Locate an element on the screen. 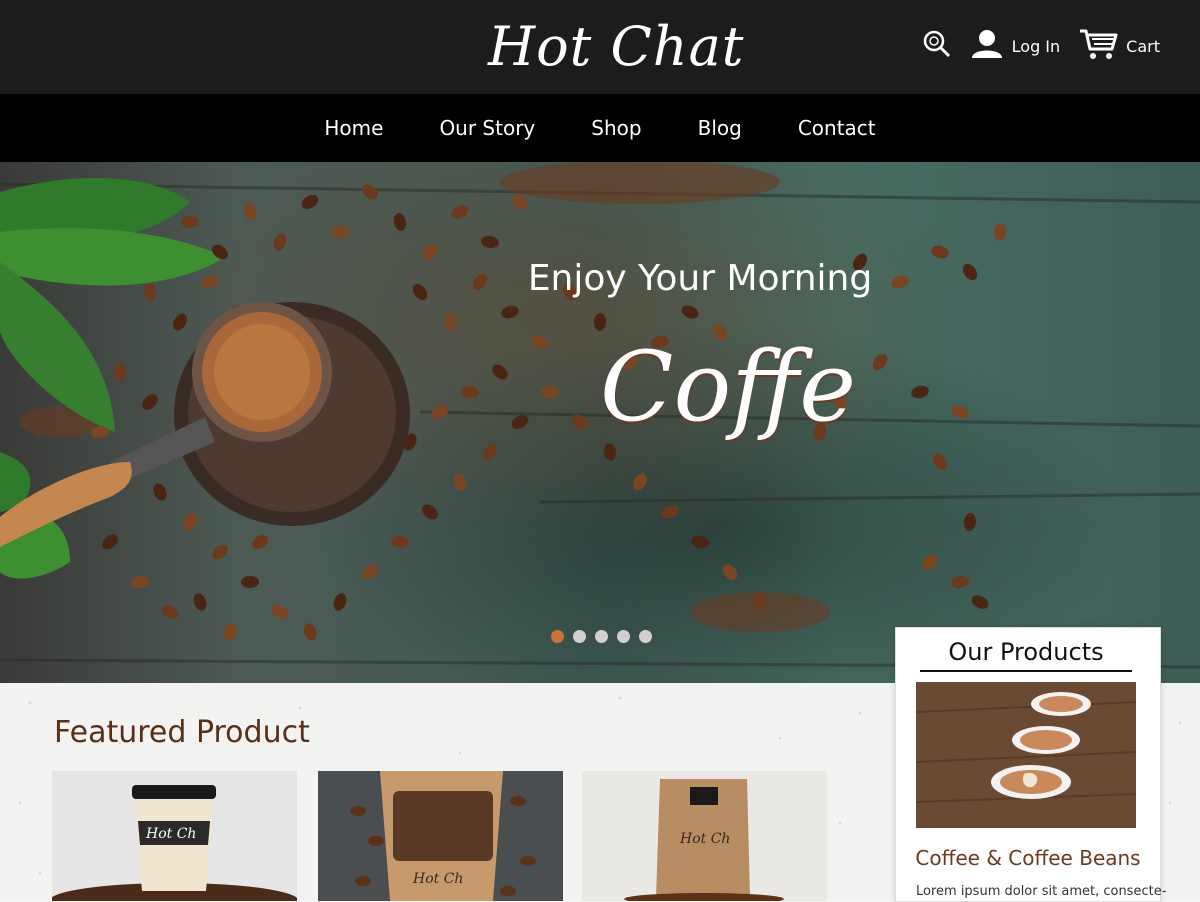 The height and width of the screenshot is (902, 1200). beans-bag-image: Hot Ch is located at coordinates (440, 836).